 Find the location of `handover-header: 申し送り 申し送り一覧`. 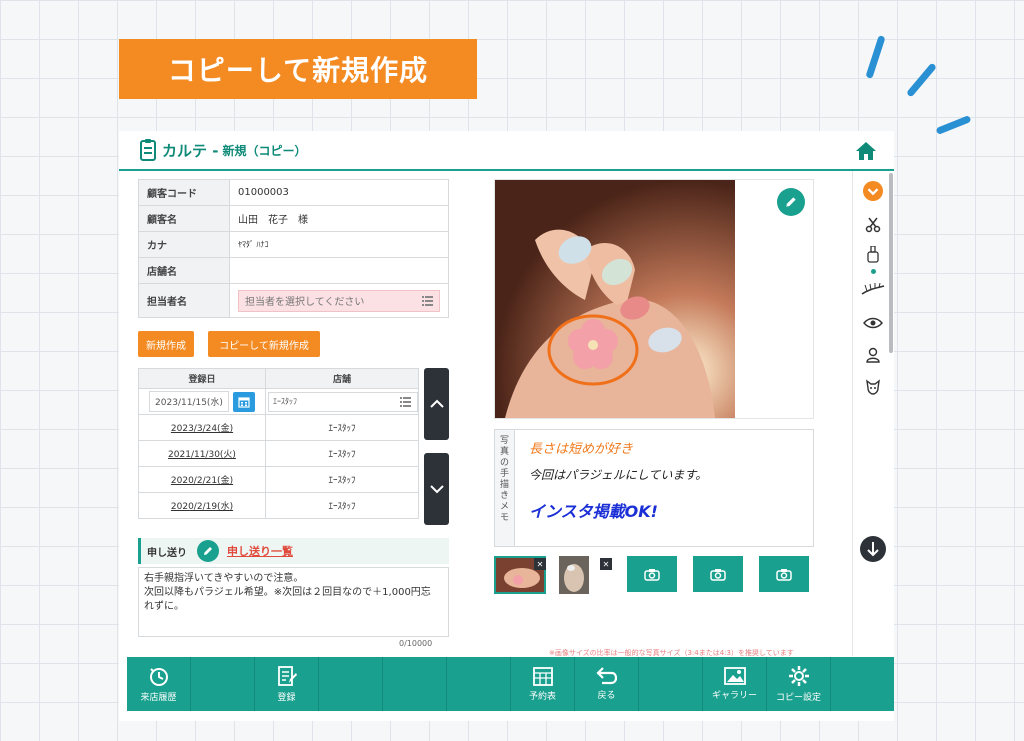

handover-header: 申し送り 申し送り一覧 is located at coordinates (293, 551).